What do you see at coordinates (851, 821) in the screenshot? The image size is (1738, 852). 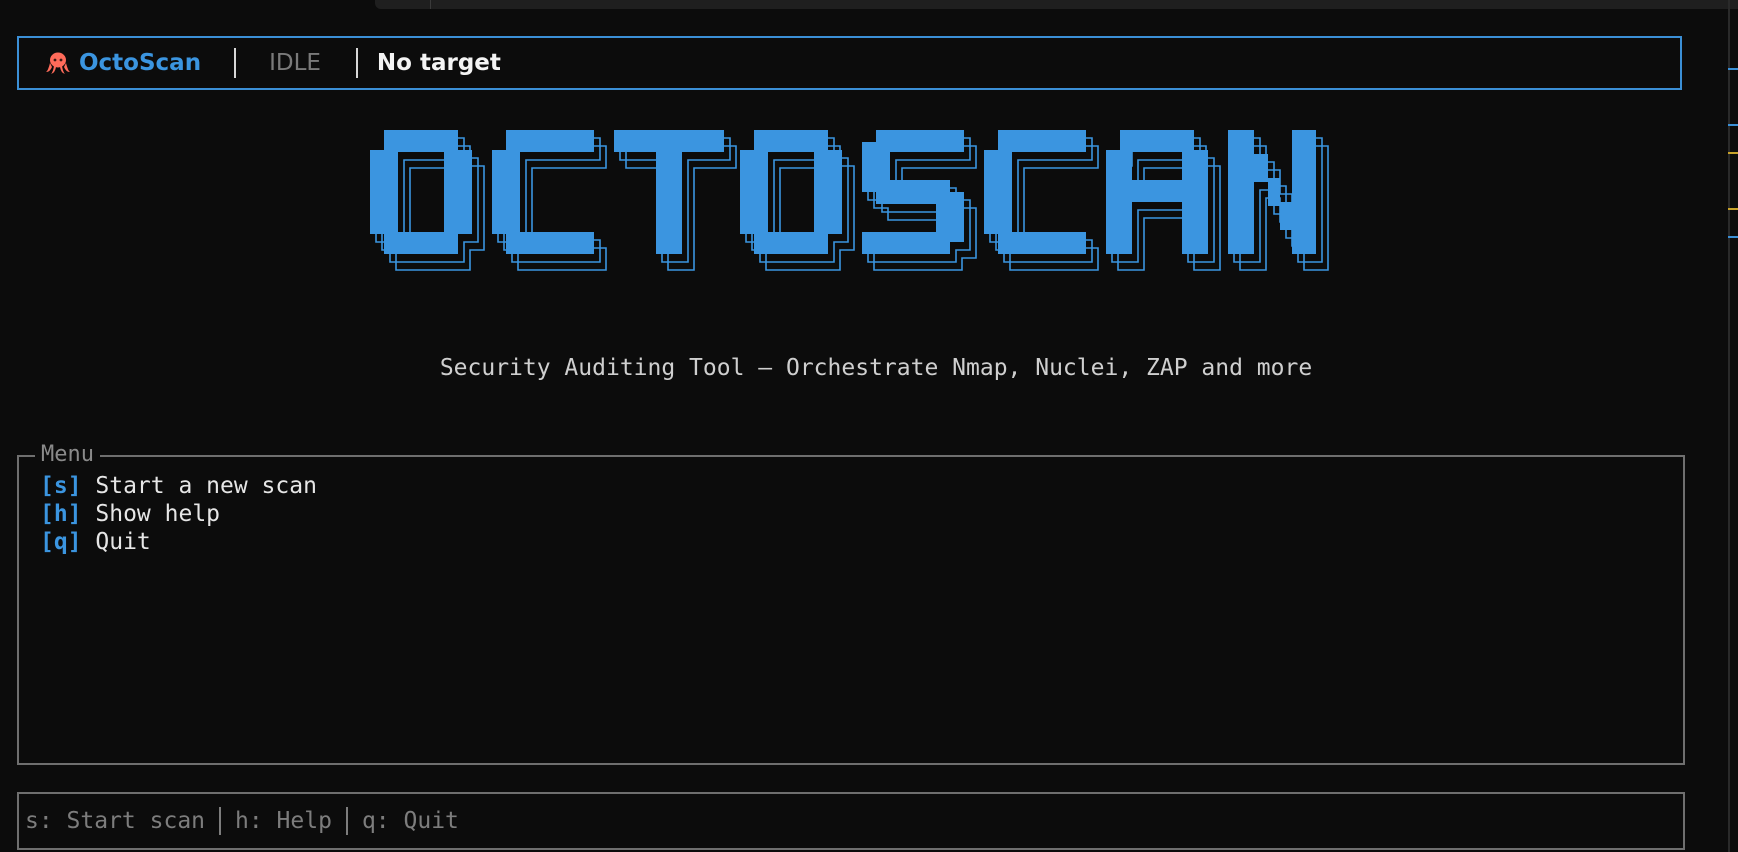 I see `footer-keybar: s: Start scan h: Help q: Quit` at bounding box center [851, 821].